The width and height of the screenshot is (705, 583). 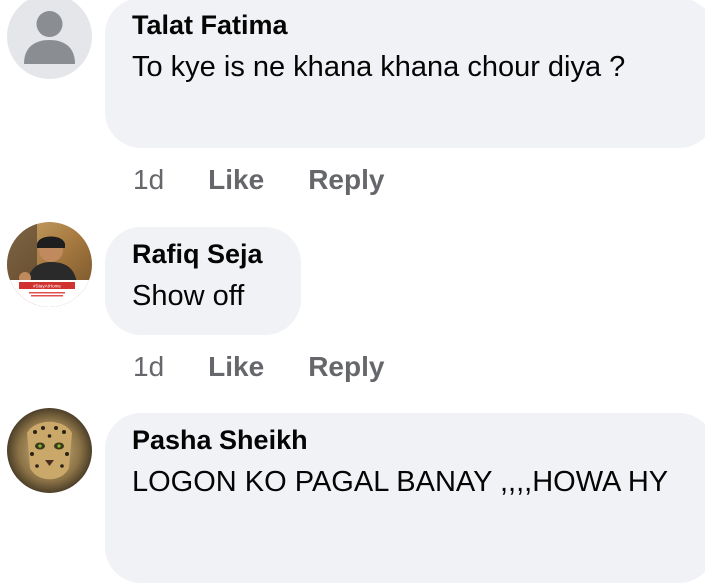 I want to click on comment-text: LOGON KO PAGAL BANAY ,,,,HOWA HY, so click(x=400, y=482).